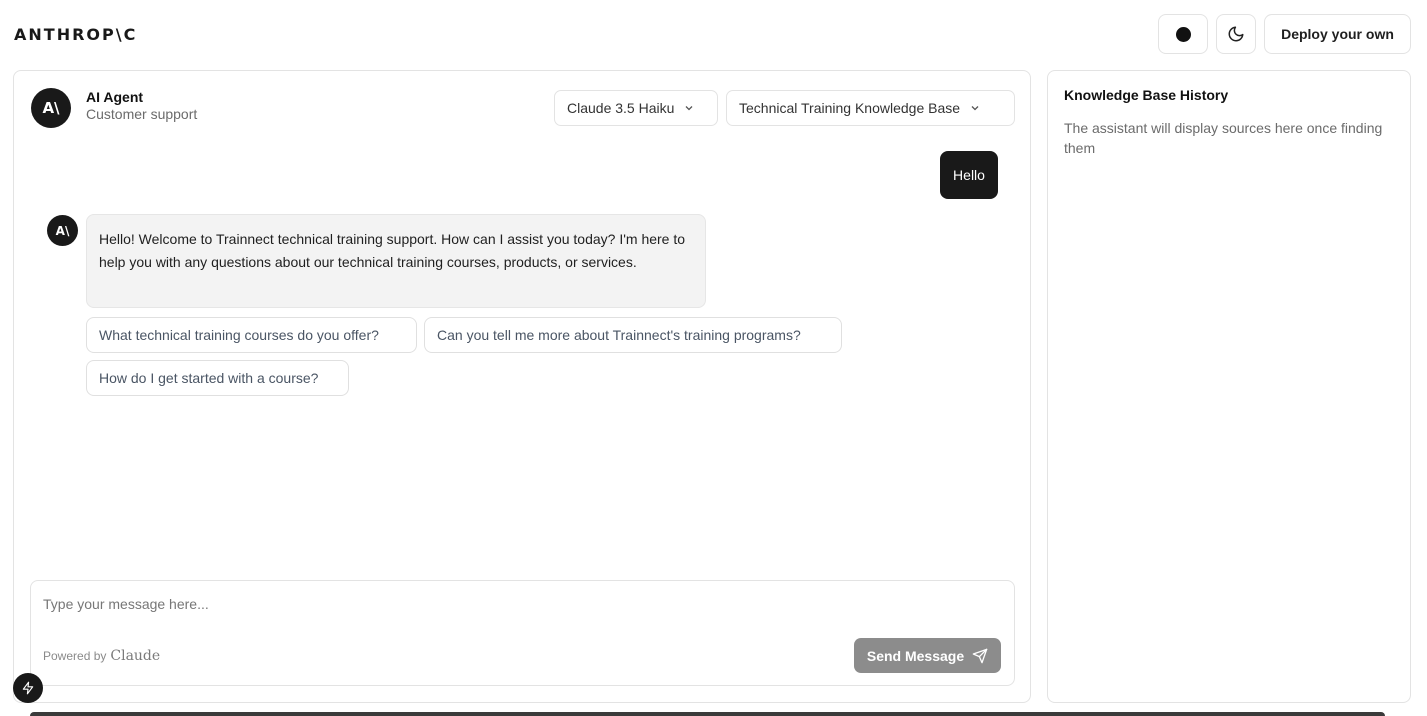 The height and width of the screenshot is (716, 1427). Describe the element at coordinates (621, 108) in the screenshot. I see `model-select-value: Claude 3.5 Haiku` at that location.